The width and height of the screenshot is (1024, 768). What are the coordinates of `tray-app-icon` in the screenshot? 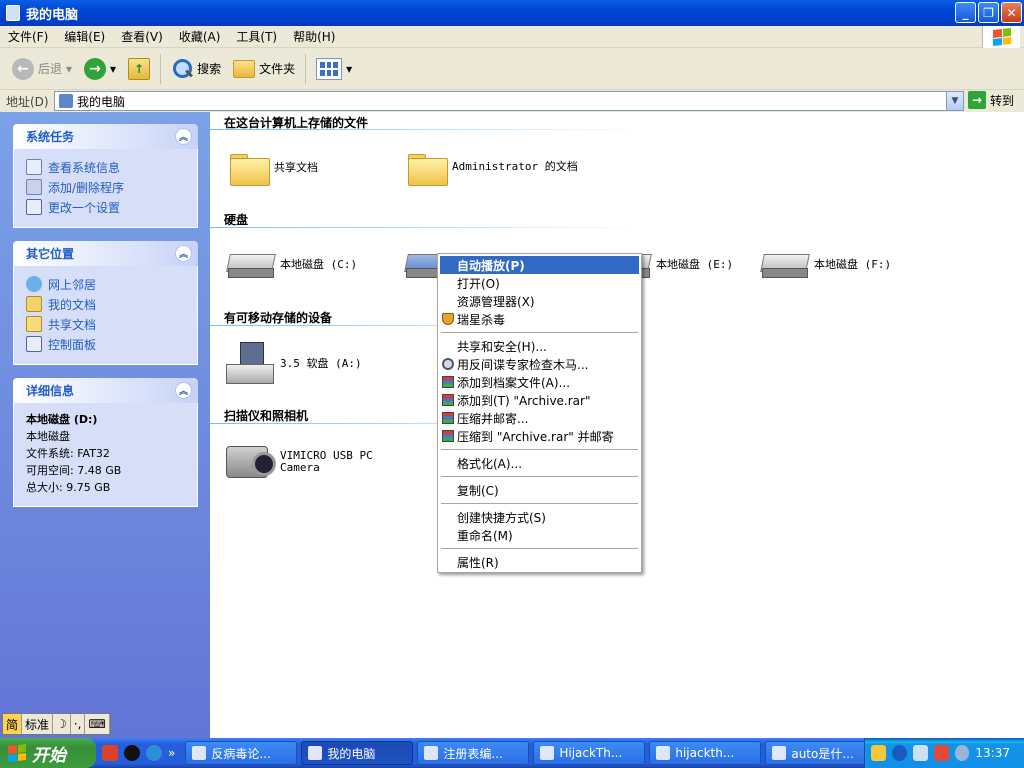 It's located at (878, 753).